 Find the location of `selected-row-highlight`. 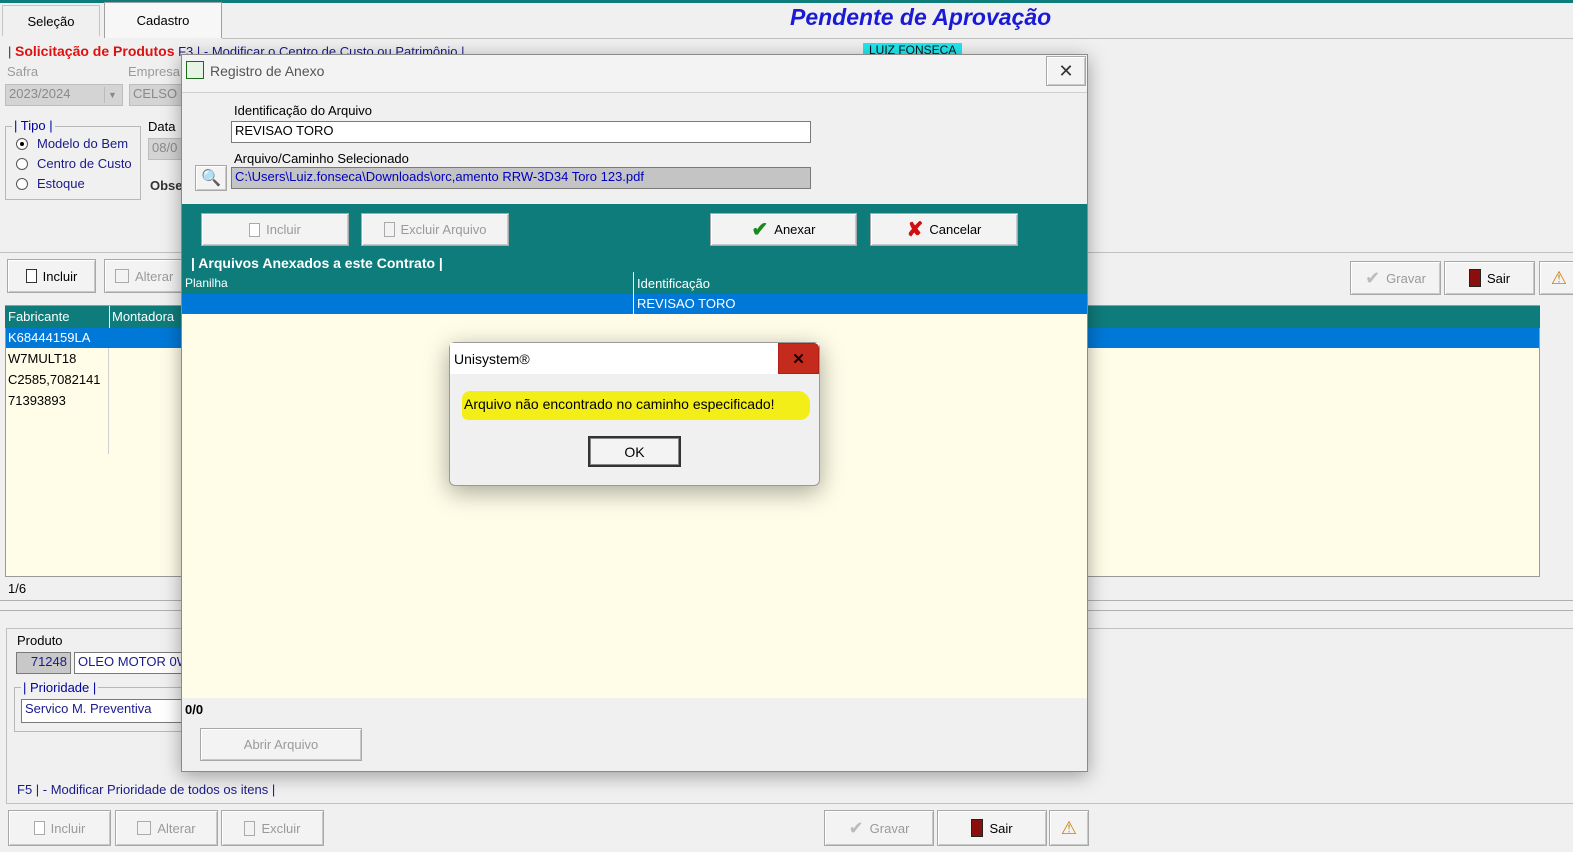

selected-row-highlight is located at coordinates (634, 304).